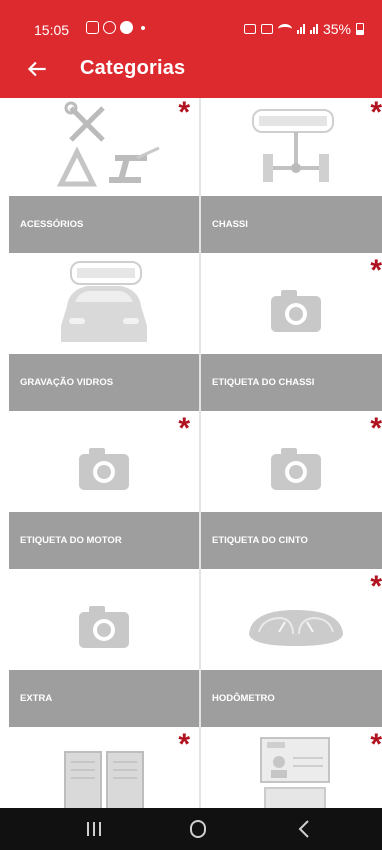 The height and width of the screenshot is (850, 382). What do you see at coordinates (291, 224) in the screenshot?
I see `category-label: CHASSI` at bounding box center [291, 224].